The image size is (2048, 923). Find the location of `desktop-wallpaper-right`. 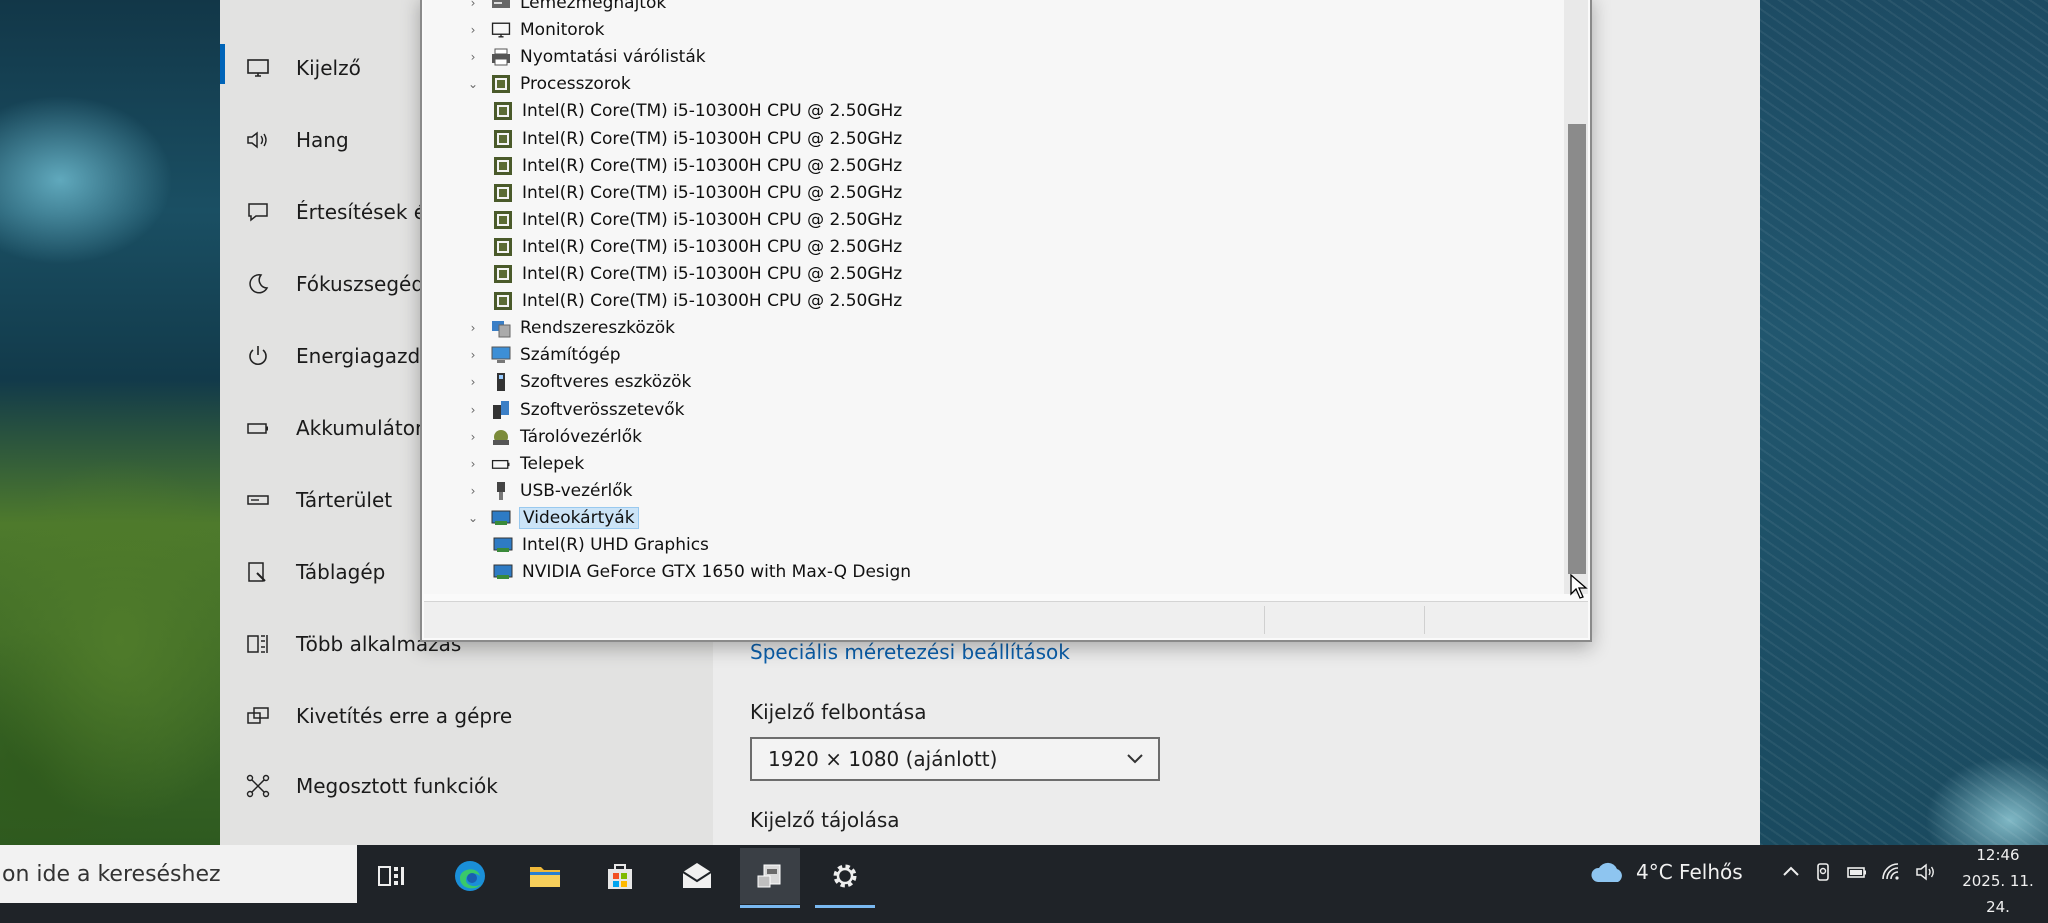

desktop-wallpaper-right is located at coordinates (1904, 422).